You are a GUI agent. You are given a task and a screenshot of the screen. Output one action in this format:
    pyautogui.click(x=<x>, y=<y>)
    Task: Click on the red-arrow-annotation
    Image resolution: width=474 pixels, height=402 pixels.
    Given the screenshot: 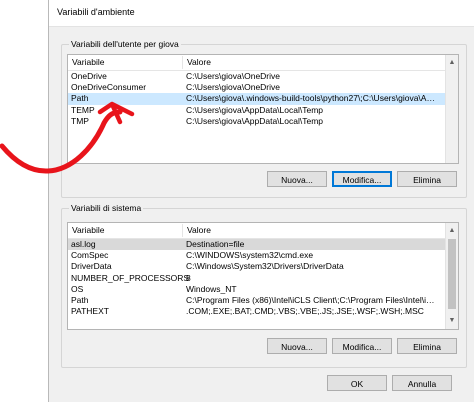 What is the action you would take?
    pyautogui.click(x=67, y=137)
    